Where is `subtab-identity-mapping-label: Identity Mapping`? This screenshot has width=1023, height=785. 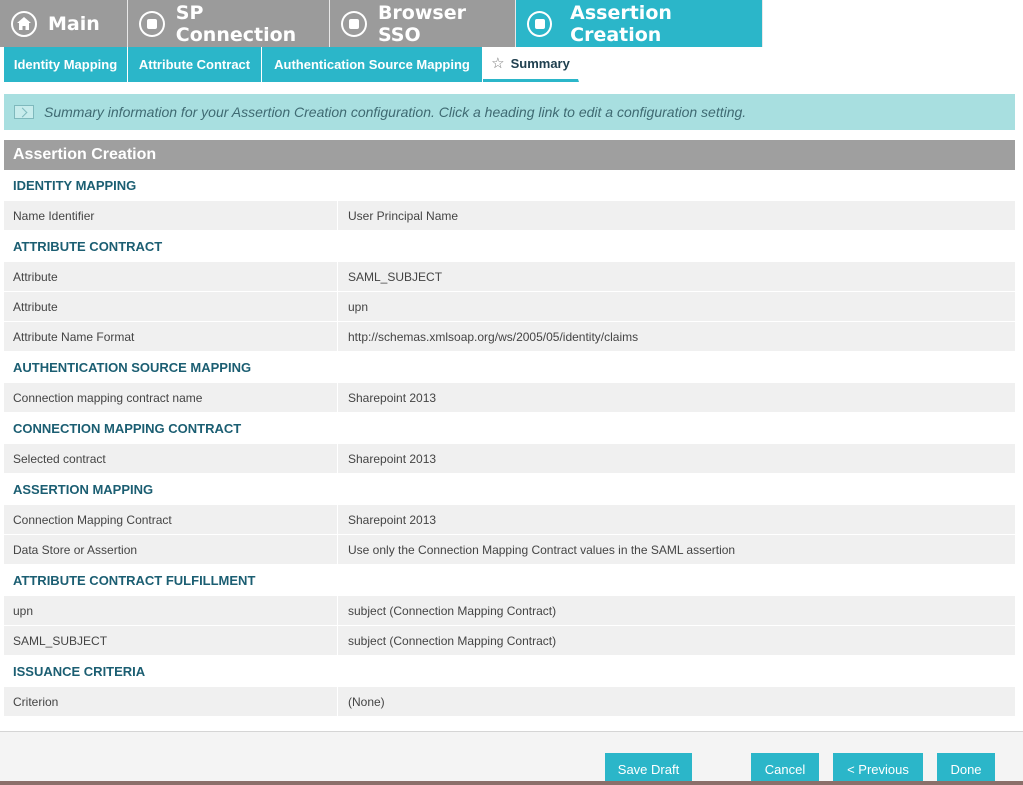 subtab-identity-mapping-label: Identity Mapping is located at coordinates (65, 64).